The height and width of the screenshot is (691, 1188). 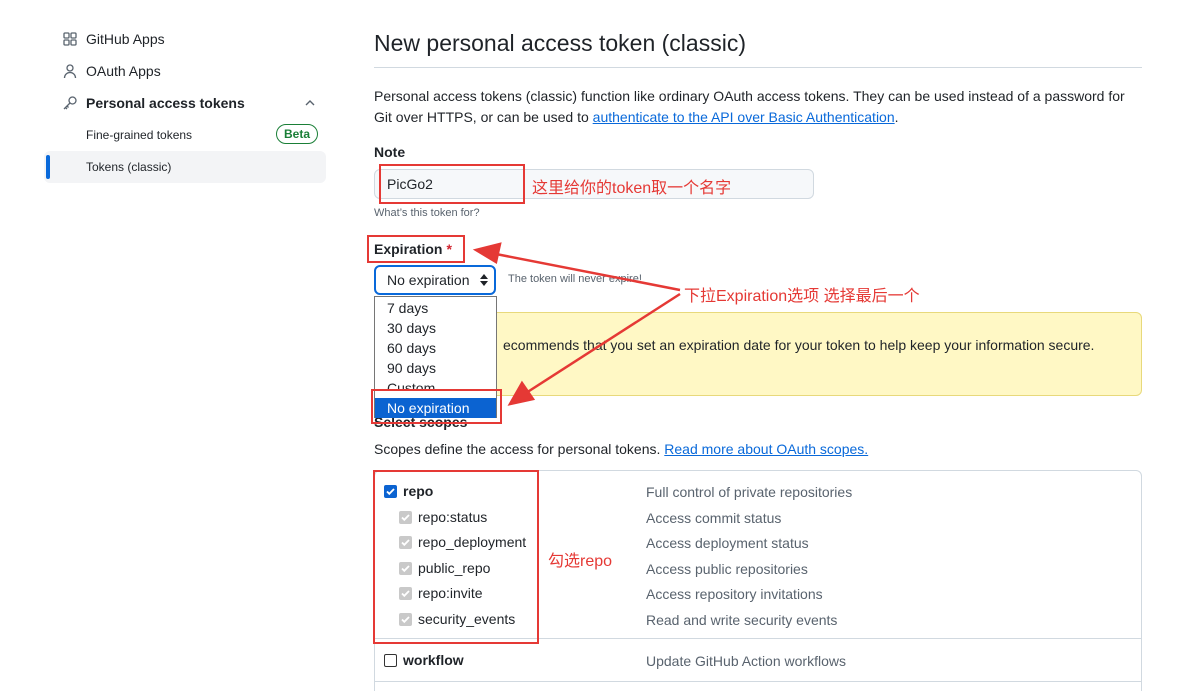 What do you see at coordinates (766, 449) in the screenshot?
I see `oauth-scopes-link: Read more about OAuth scopes.` at bounding box center [766, 449].